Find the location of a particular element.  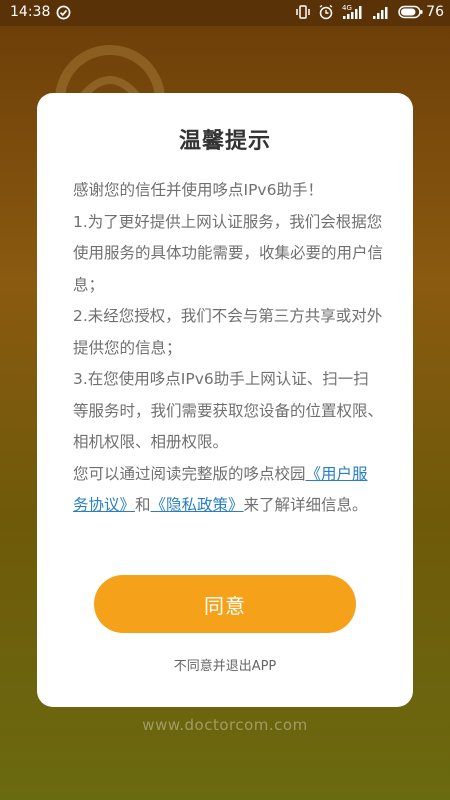

alarm-icon is located at coordinates (326, 12).